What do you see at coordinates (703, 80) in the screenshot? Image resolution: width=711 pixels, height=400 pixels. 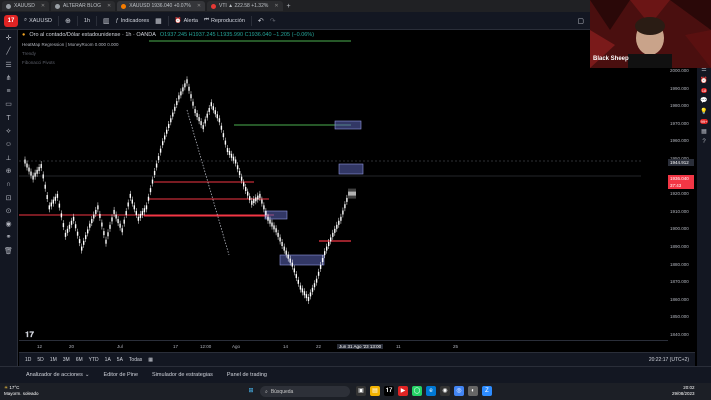 I see `alerts-icon: ⏰` at bounding box center [703, 80].